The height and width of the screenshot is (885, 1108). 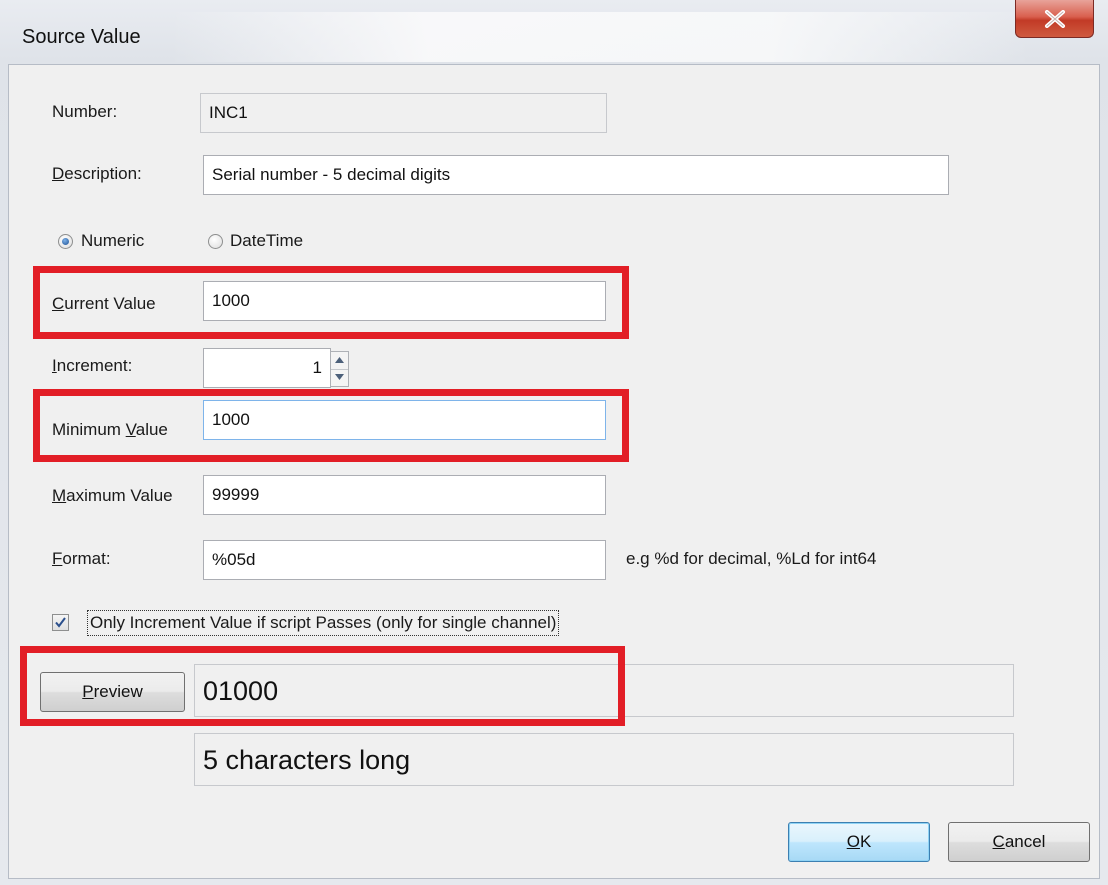 What do you see at coordinates (859, 842) in the screenshot?
I see `ok-button: OK` at bounding box center [859, 842].